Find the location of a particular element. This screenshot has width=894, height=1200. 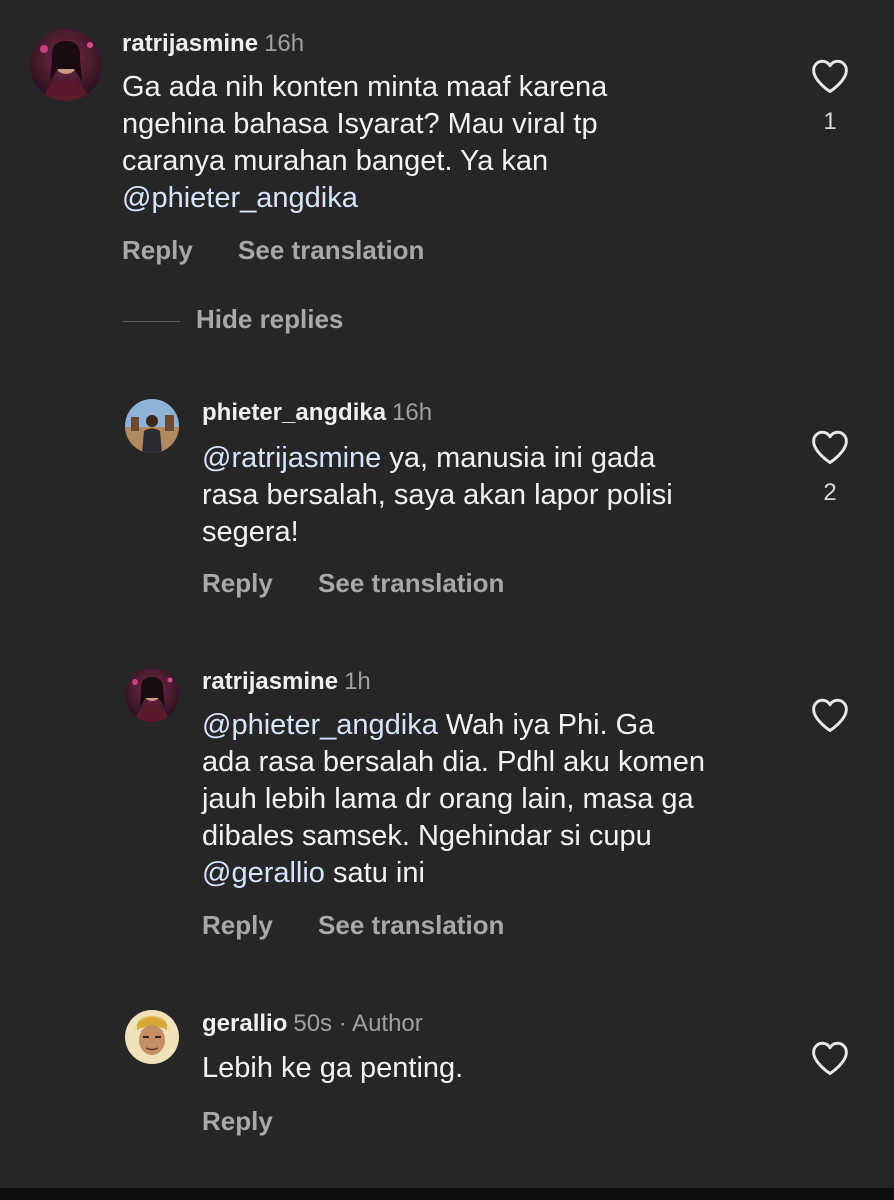

comment-meta: phieter_angdika 16h is located at coordinates (317, 413).